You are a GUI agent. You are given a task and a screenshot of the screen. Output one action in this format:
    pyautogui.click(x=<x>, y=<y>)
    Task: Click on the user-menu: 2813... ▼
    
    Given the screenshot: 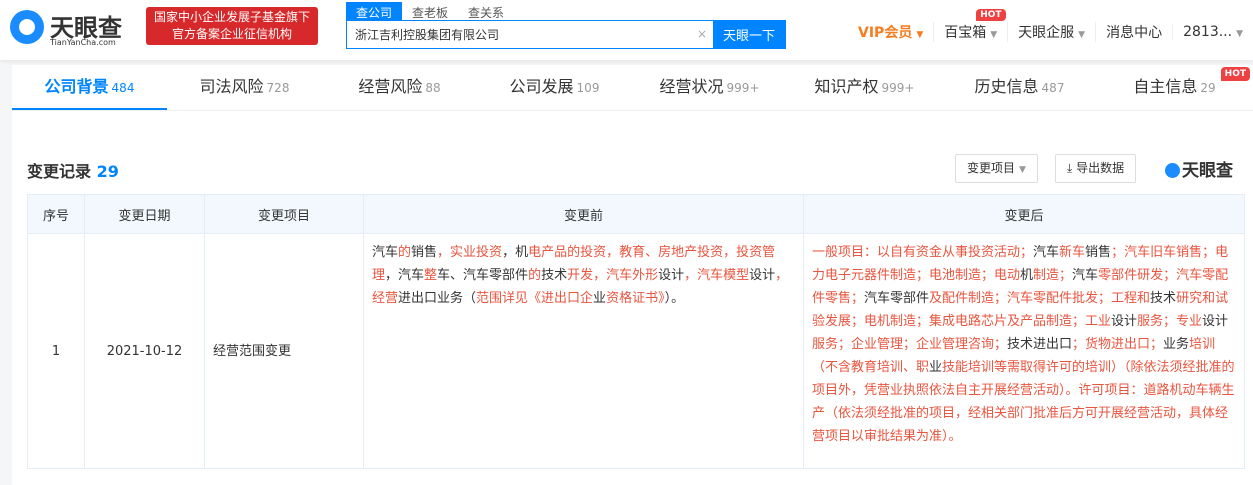 What is the action you would take?
    pyautogui.click(x=1212, y=32)
    